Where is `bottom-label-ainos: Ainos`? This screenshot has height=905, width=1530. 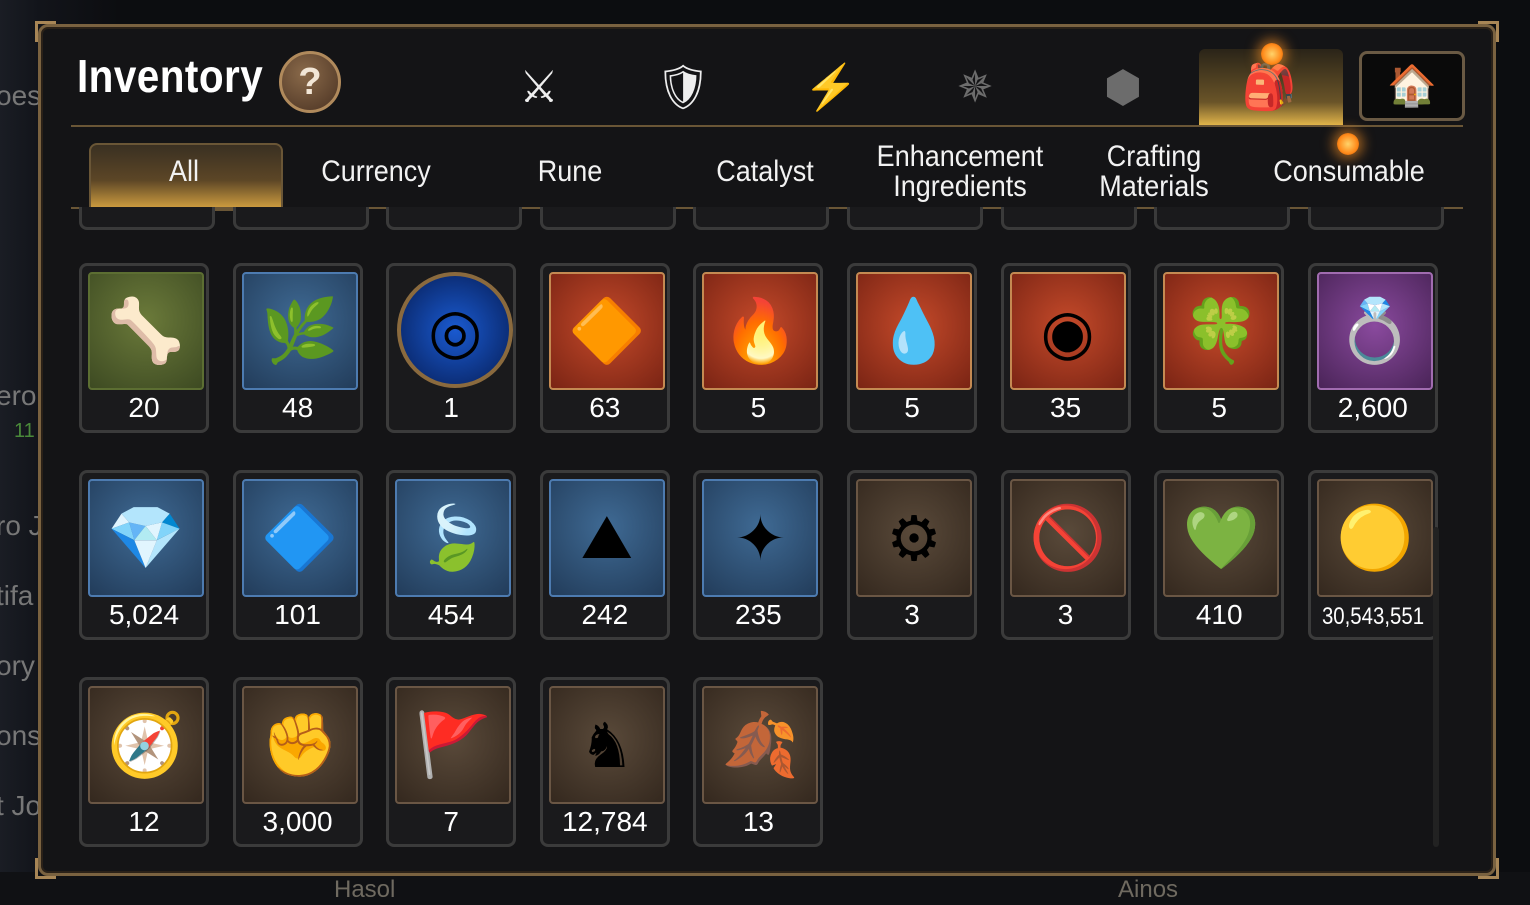
bottom-label-ainos: Ainos is located at coordinates (1148, 889).